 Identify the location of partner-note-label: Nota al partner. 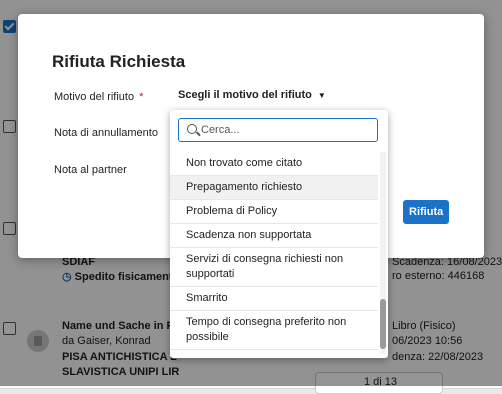
(90, 170).